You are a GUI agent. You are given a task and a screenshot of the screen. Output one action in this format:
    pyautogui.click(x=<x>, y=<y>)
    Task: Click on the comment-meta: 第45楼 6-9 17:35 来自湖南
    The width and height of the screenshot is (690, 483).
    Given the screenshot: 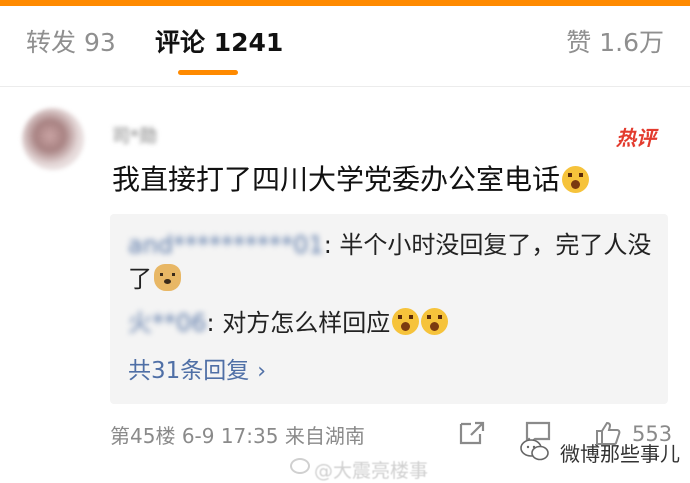 What is the action you would take?
    pyautogui.click(x=237, y=436)
    